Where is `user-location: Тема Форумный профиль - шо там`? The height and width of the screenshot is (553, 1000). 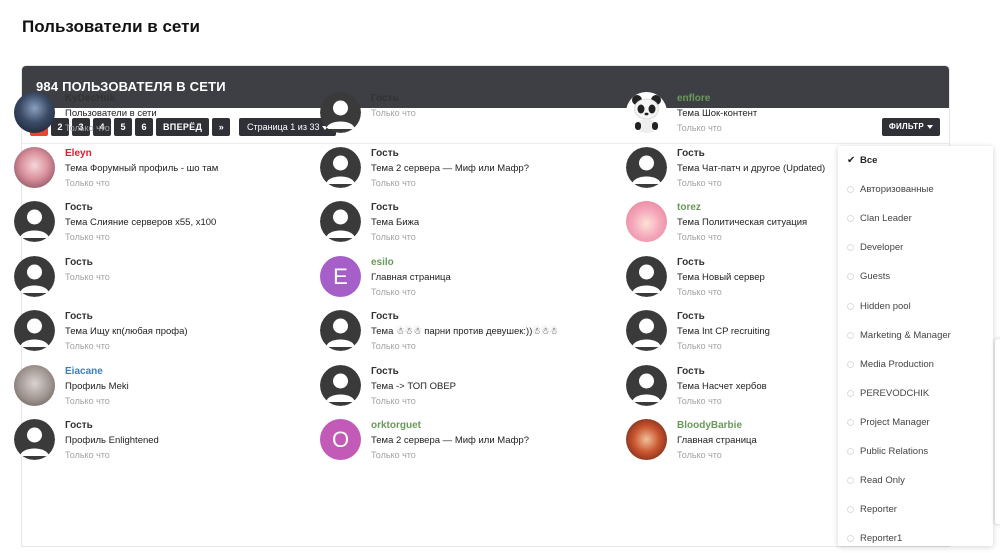
user-location: Тема Форумный профиль - шо там is located at coordinates (141, 168).